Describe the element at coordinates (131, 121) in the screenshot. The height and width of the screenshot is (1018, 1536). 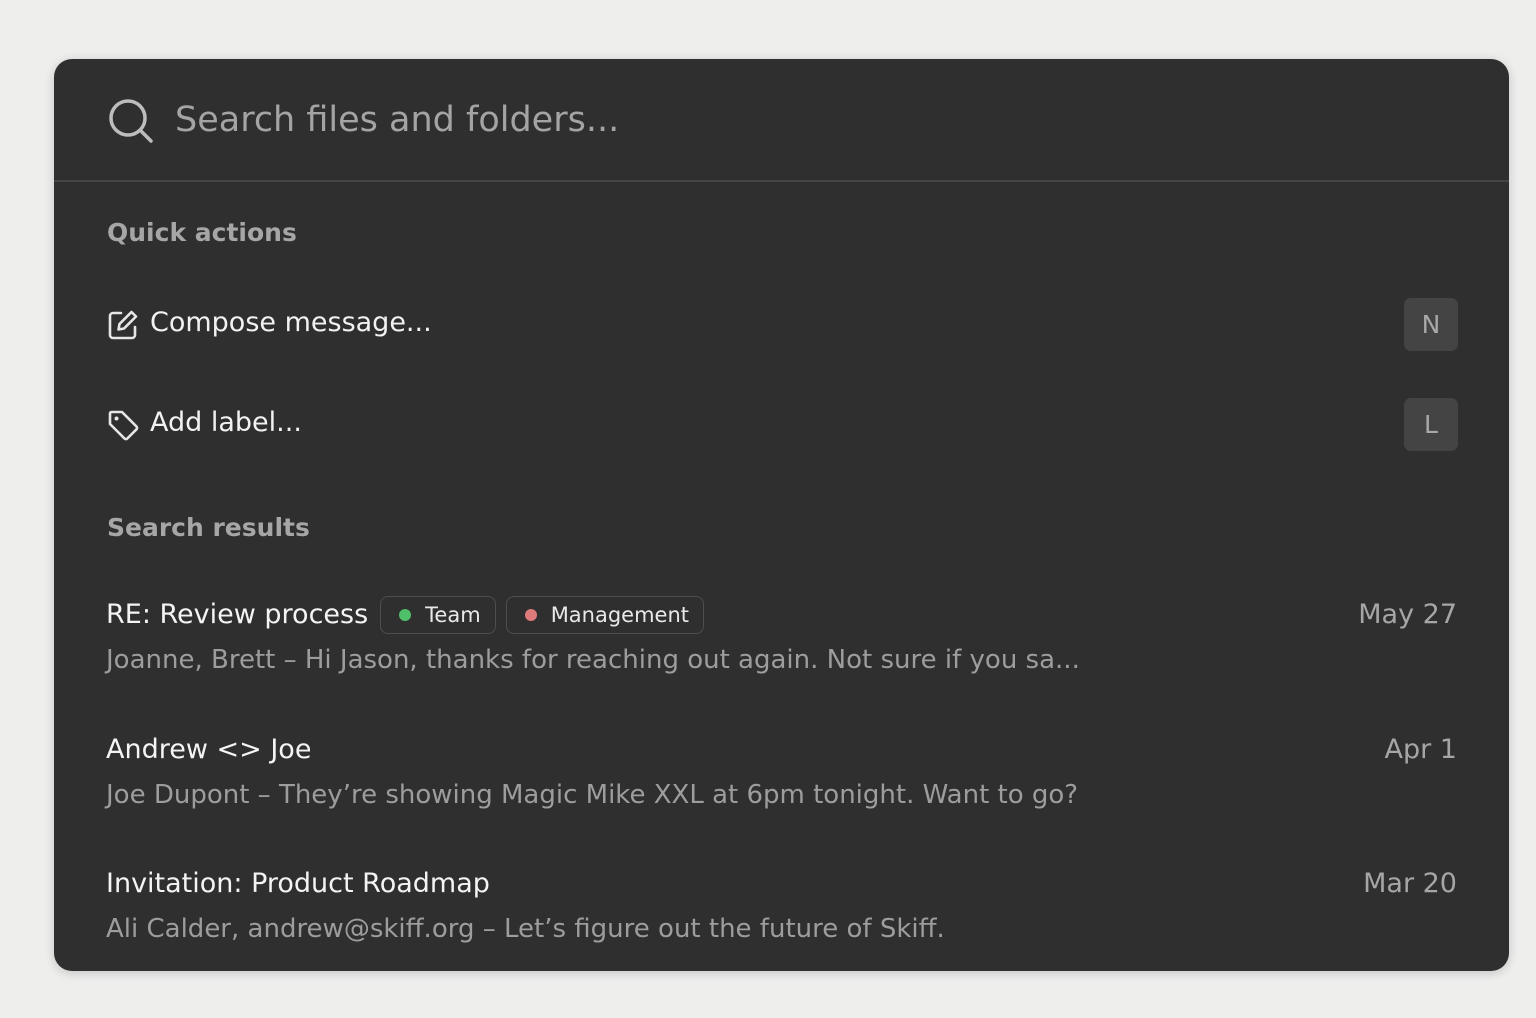
I see `search-icon` at that location.